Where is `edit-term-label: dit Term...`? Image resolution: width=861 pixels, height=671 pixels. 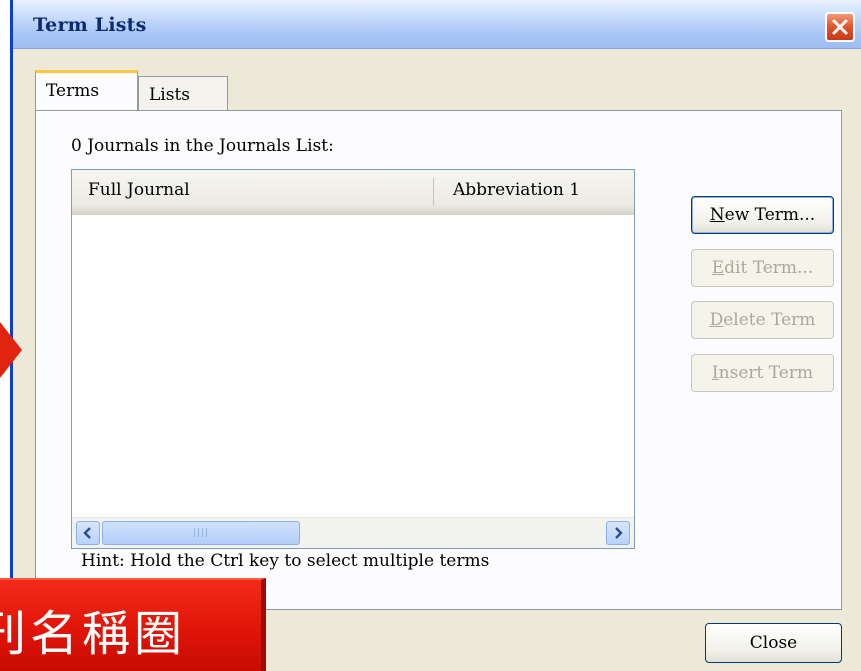
edit-term-label: dit Term... is located at coordinates (769, 268).